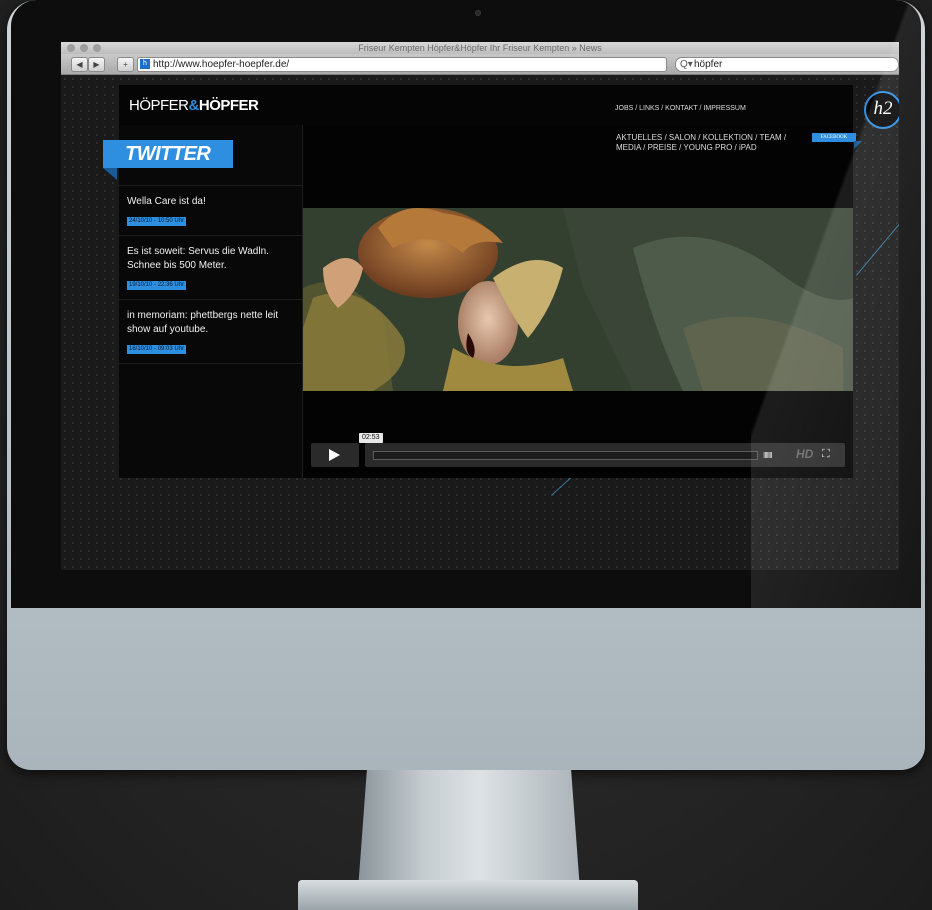 This screenshot has width=932, height=910. I want to click on url-text: http://www.hoepfer-hoepfer.de/, so click(221, 64).